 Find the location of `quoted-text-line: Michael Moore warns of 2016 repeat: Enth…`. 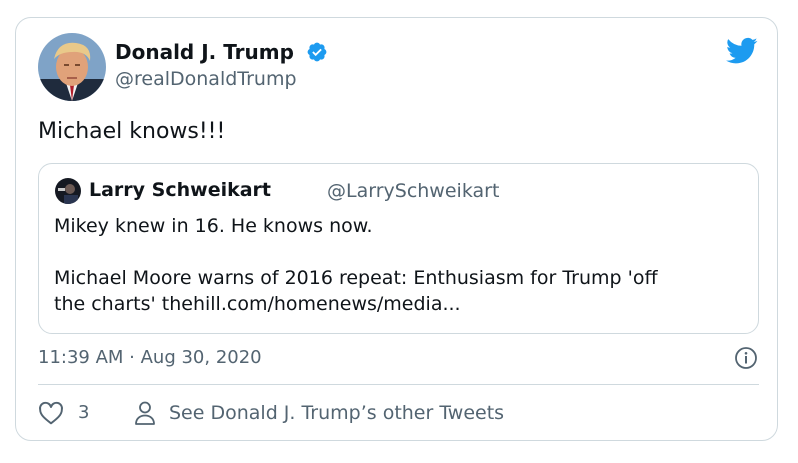

quoted-text-line: Michael Moore warns of 2016 repeat: Enth… is located at coordinates (356, 278).